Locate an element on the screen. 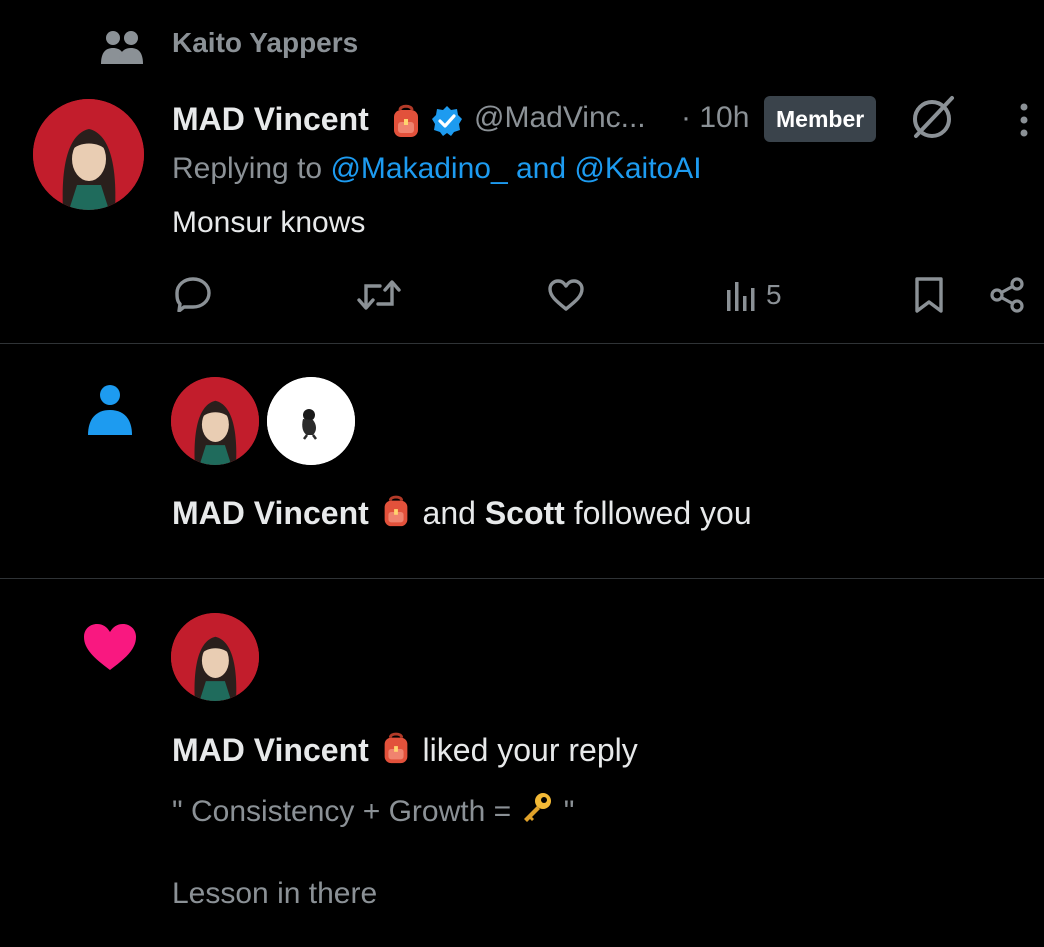  tweet-time: · 10h is located at coordinates (715, 118).